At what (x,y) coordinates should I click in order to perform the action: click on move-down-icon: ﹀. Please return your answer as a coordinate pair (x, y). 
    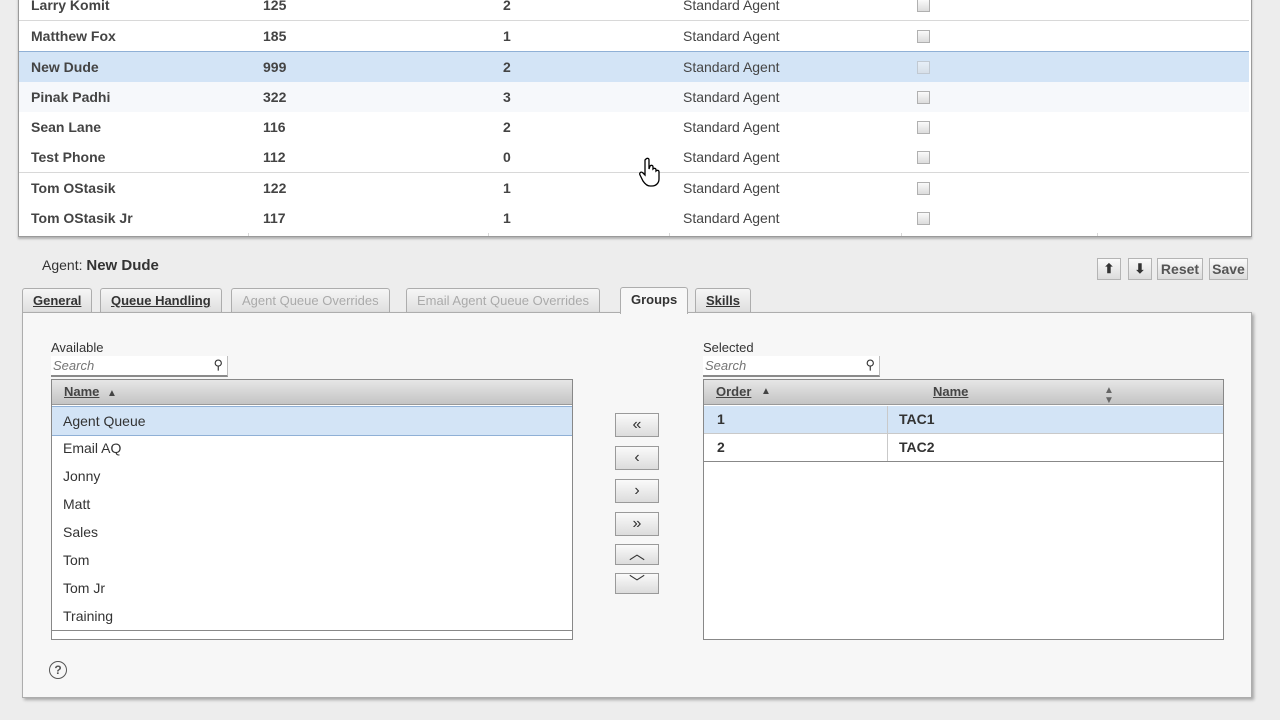
    Looking at the image, I should click on (636, 583).